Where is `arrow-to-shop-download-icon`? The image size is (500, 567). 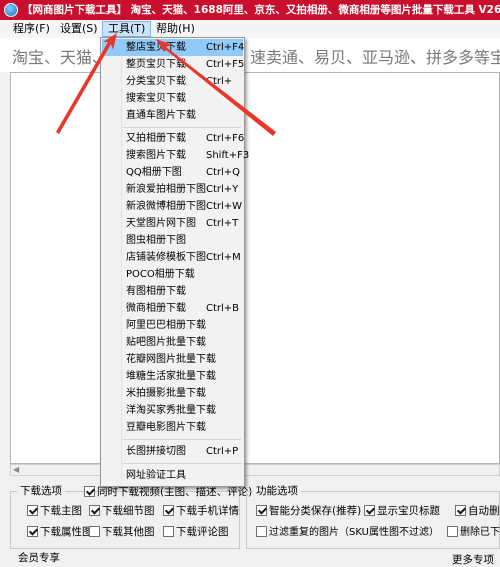
arrow-to-shop-download-icon is located at coordinates (216, 87).